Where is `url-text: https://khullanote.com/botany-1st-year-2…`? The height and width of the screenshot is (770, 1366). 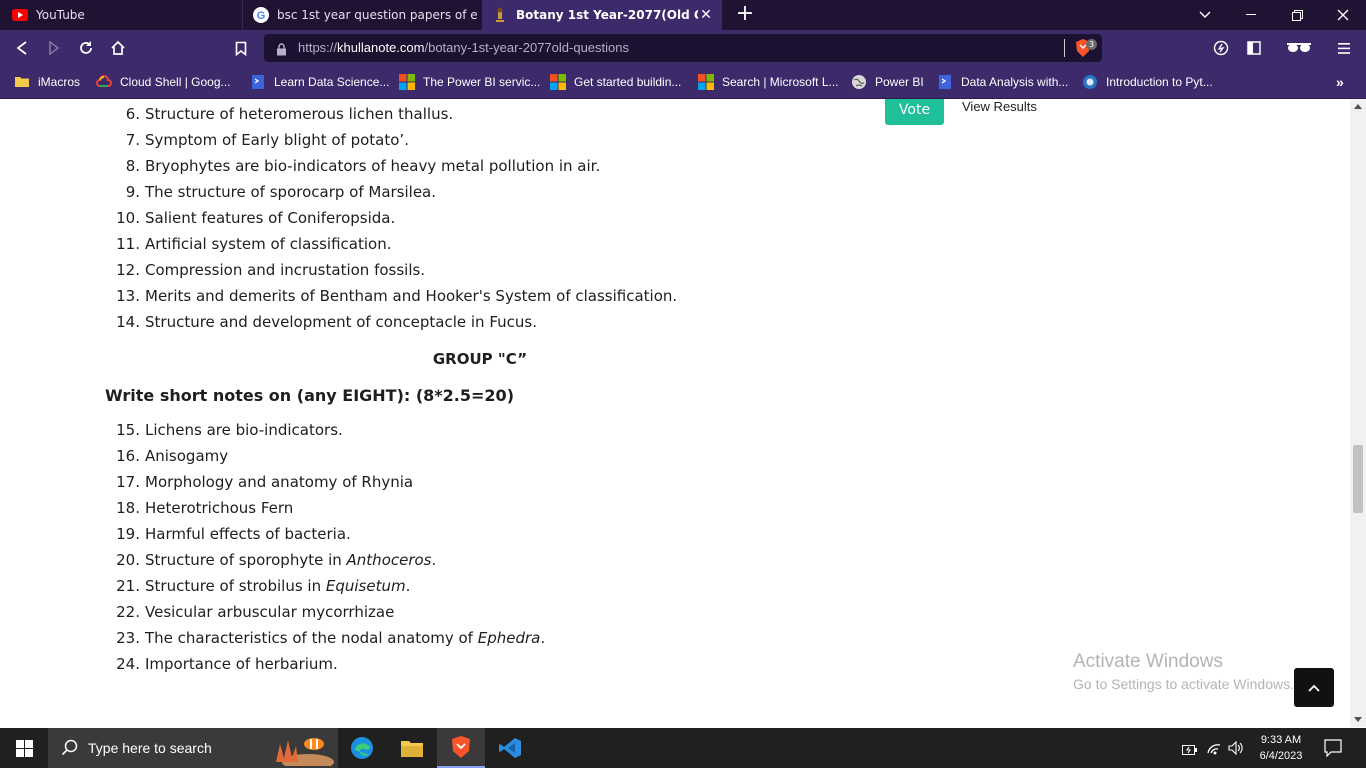 url-text: https://khullanote.com/botany-1st-year-2… is located at coordinates (463, 47).